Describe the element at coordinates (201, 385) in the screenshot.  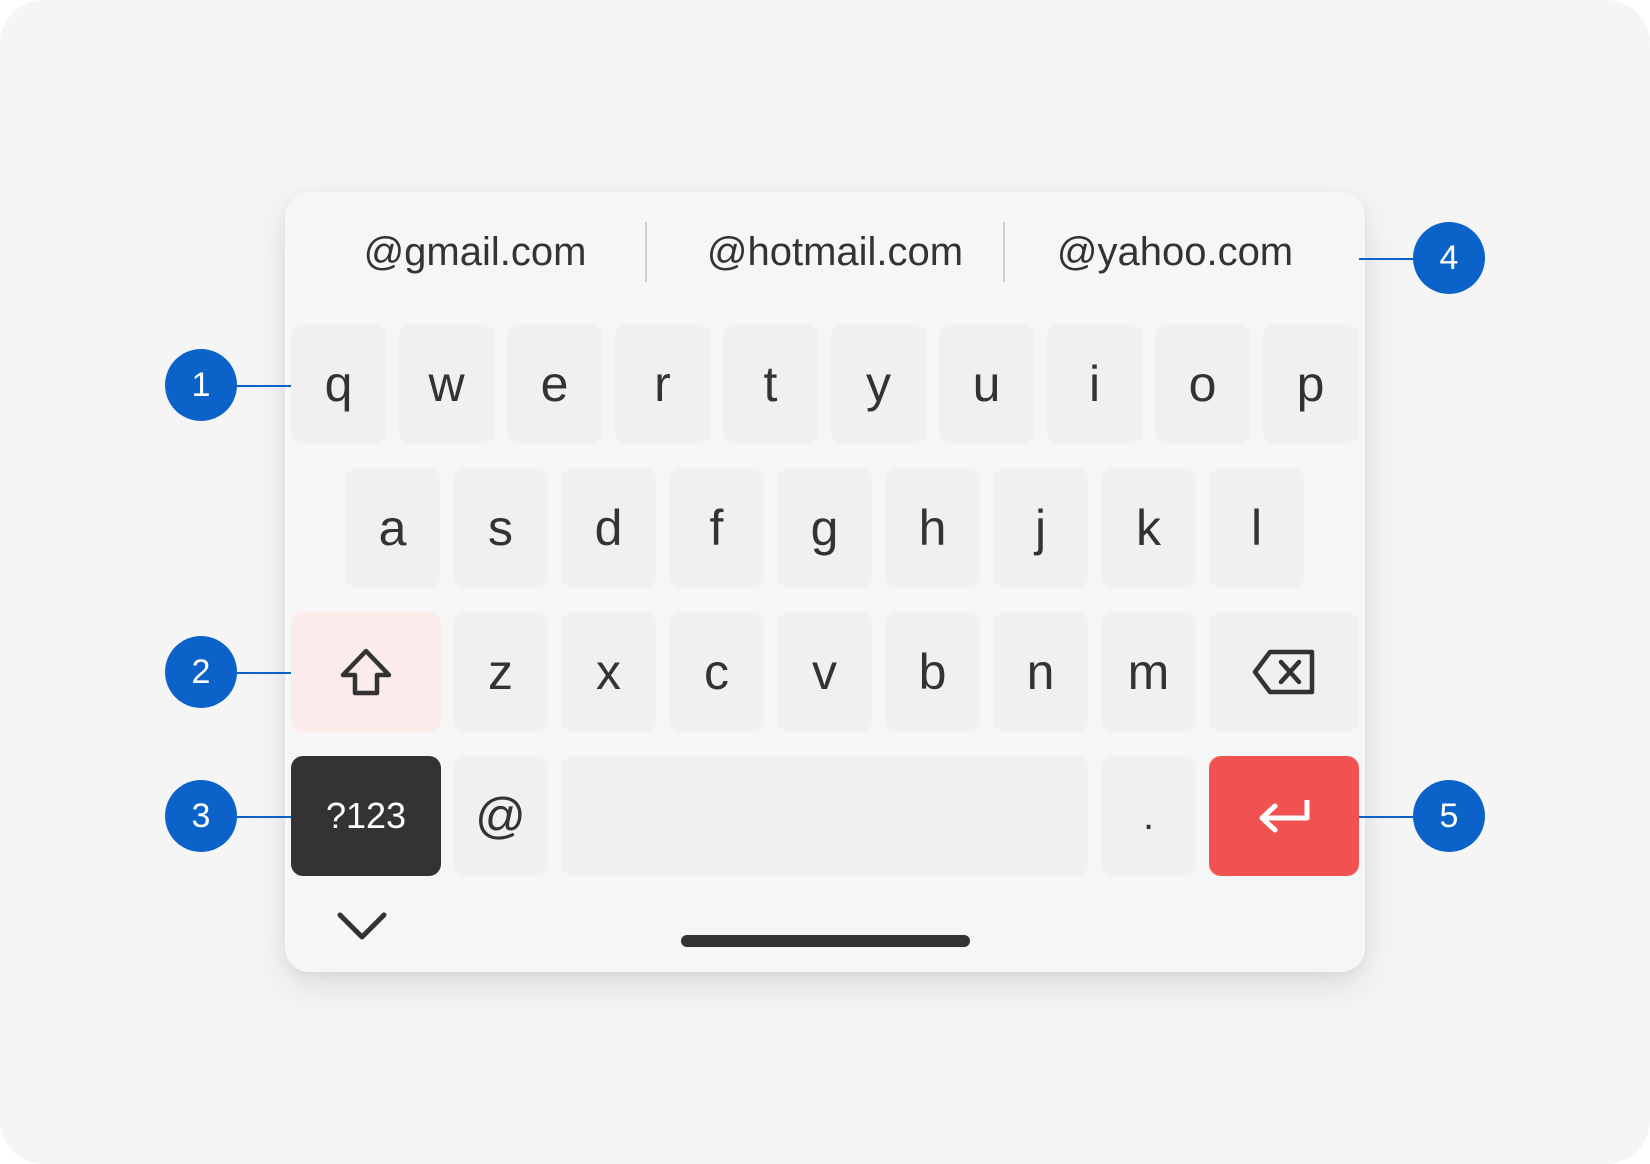
I see `callout-badge-1: 1` at that location.